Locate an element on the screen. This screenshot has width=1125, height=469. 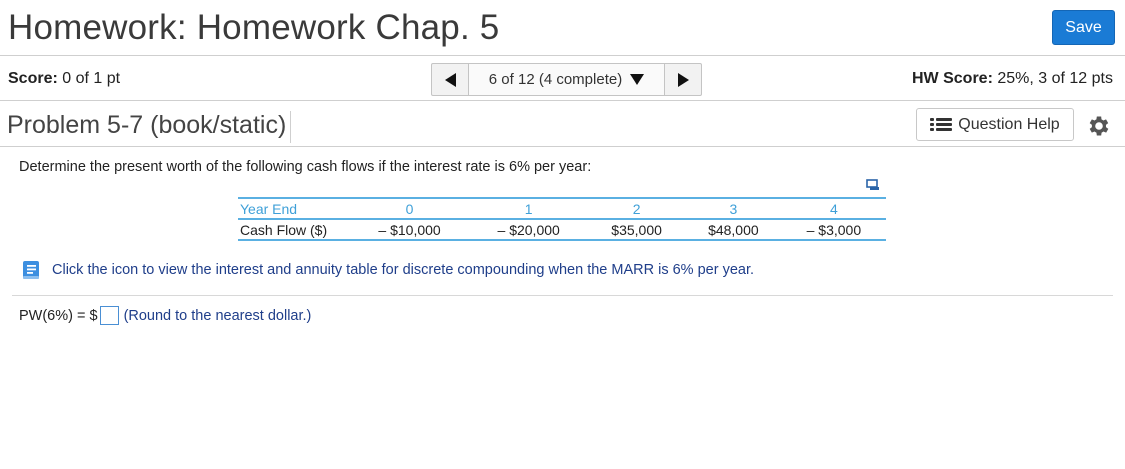
year-cell: 0 is located at coordinates (410, 208).